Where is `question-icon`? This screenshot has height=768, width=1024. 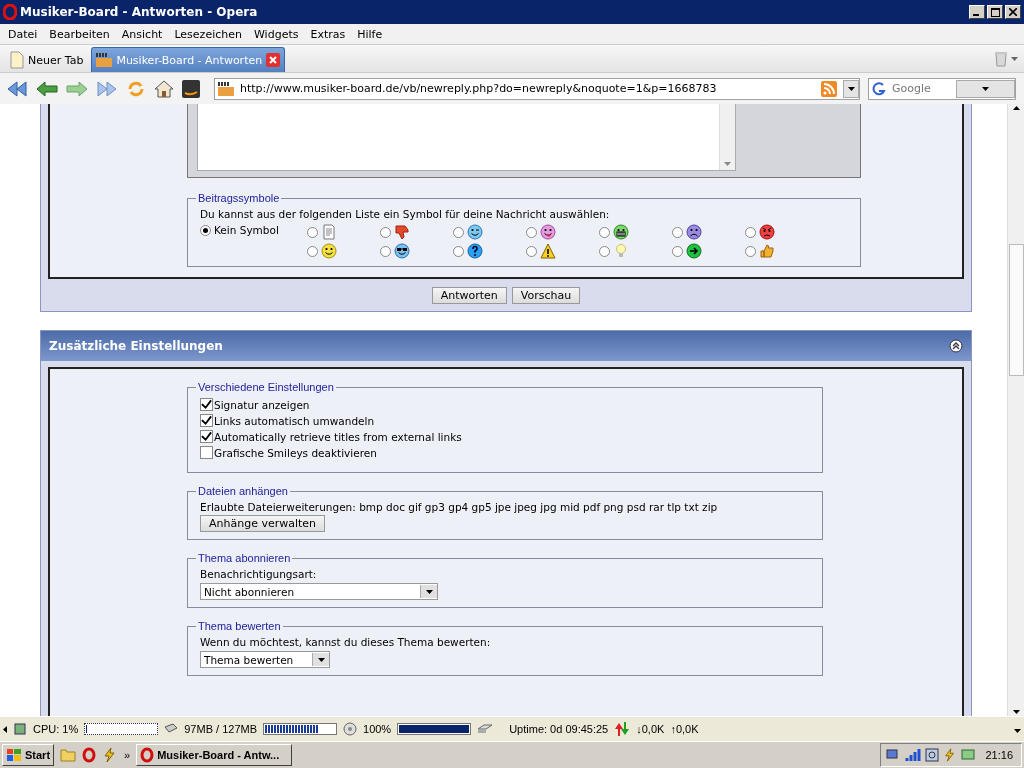 question-icon is located at coordinates (475, 251).